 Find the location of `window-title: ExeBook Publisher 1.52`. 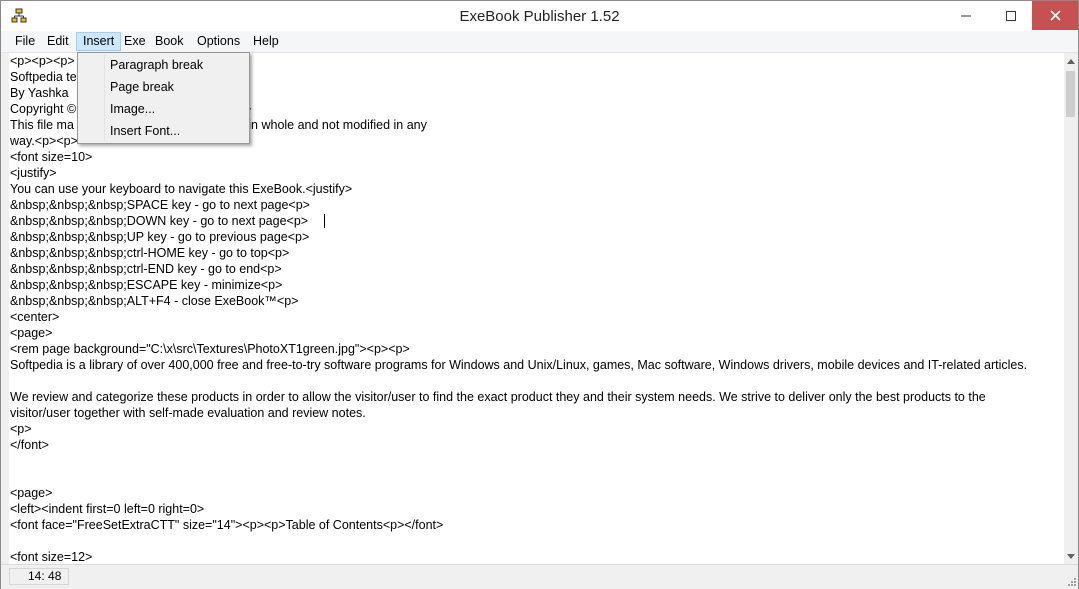

window-title: ExeBook Publisher 1.52 is located at coordinates (539, 16).